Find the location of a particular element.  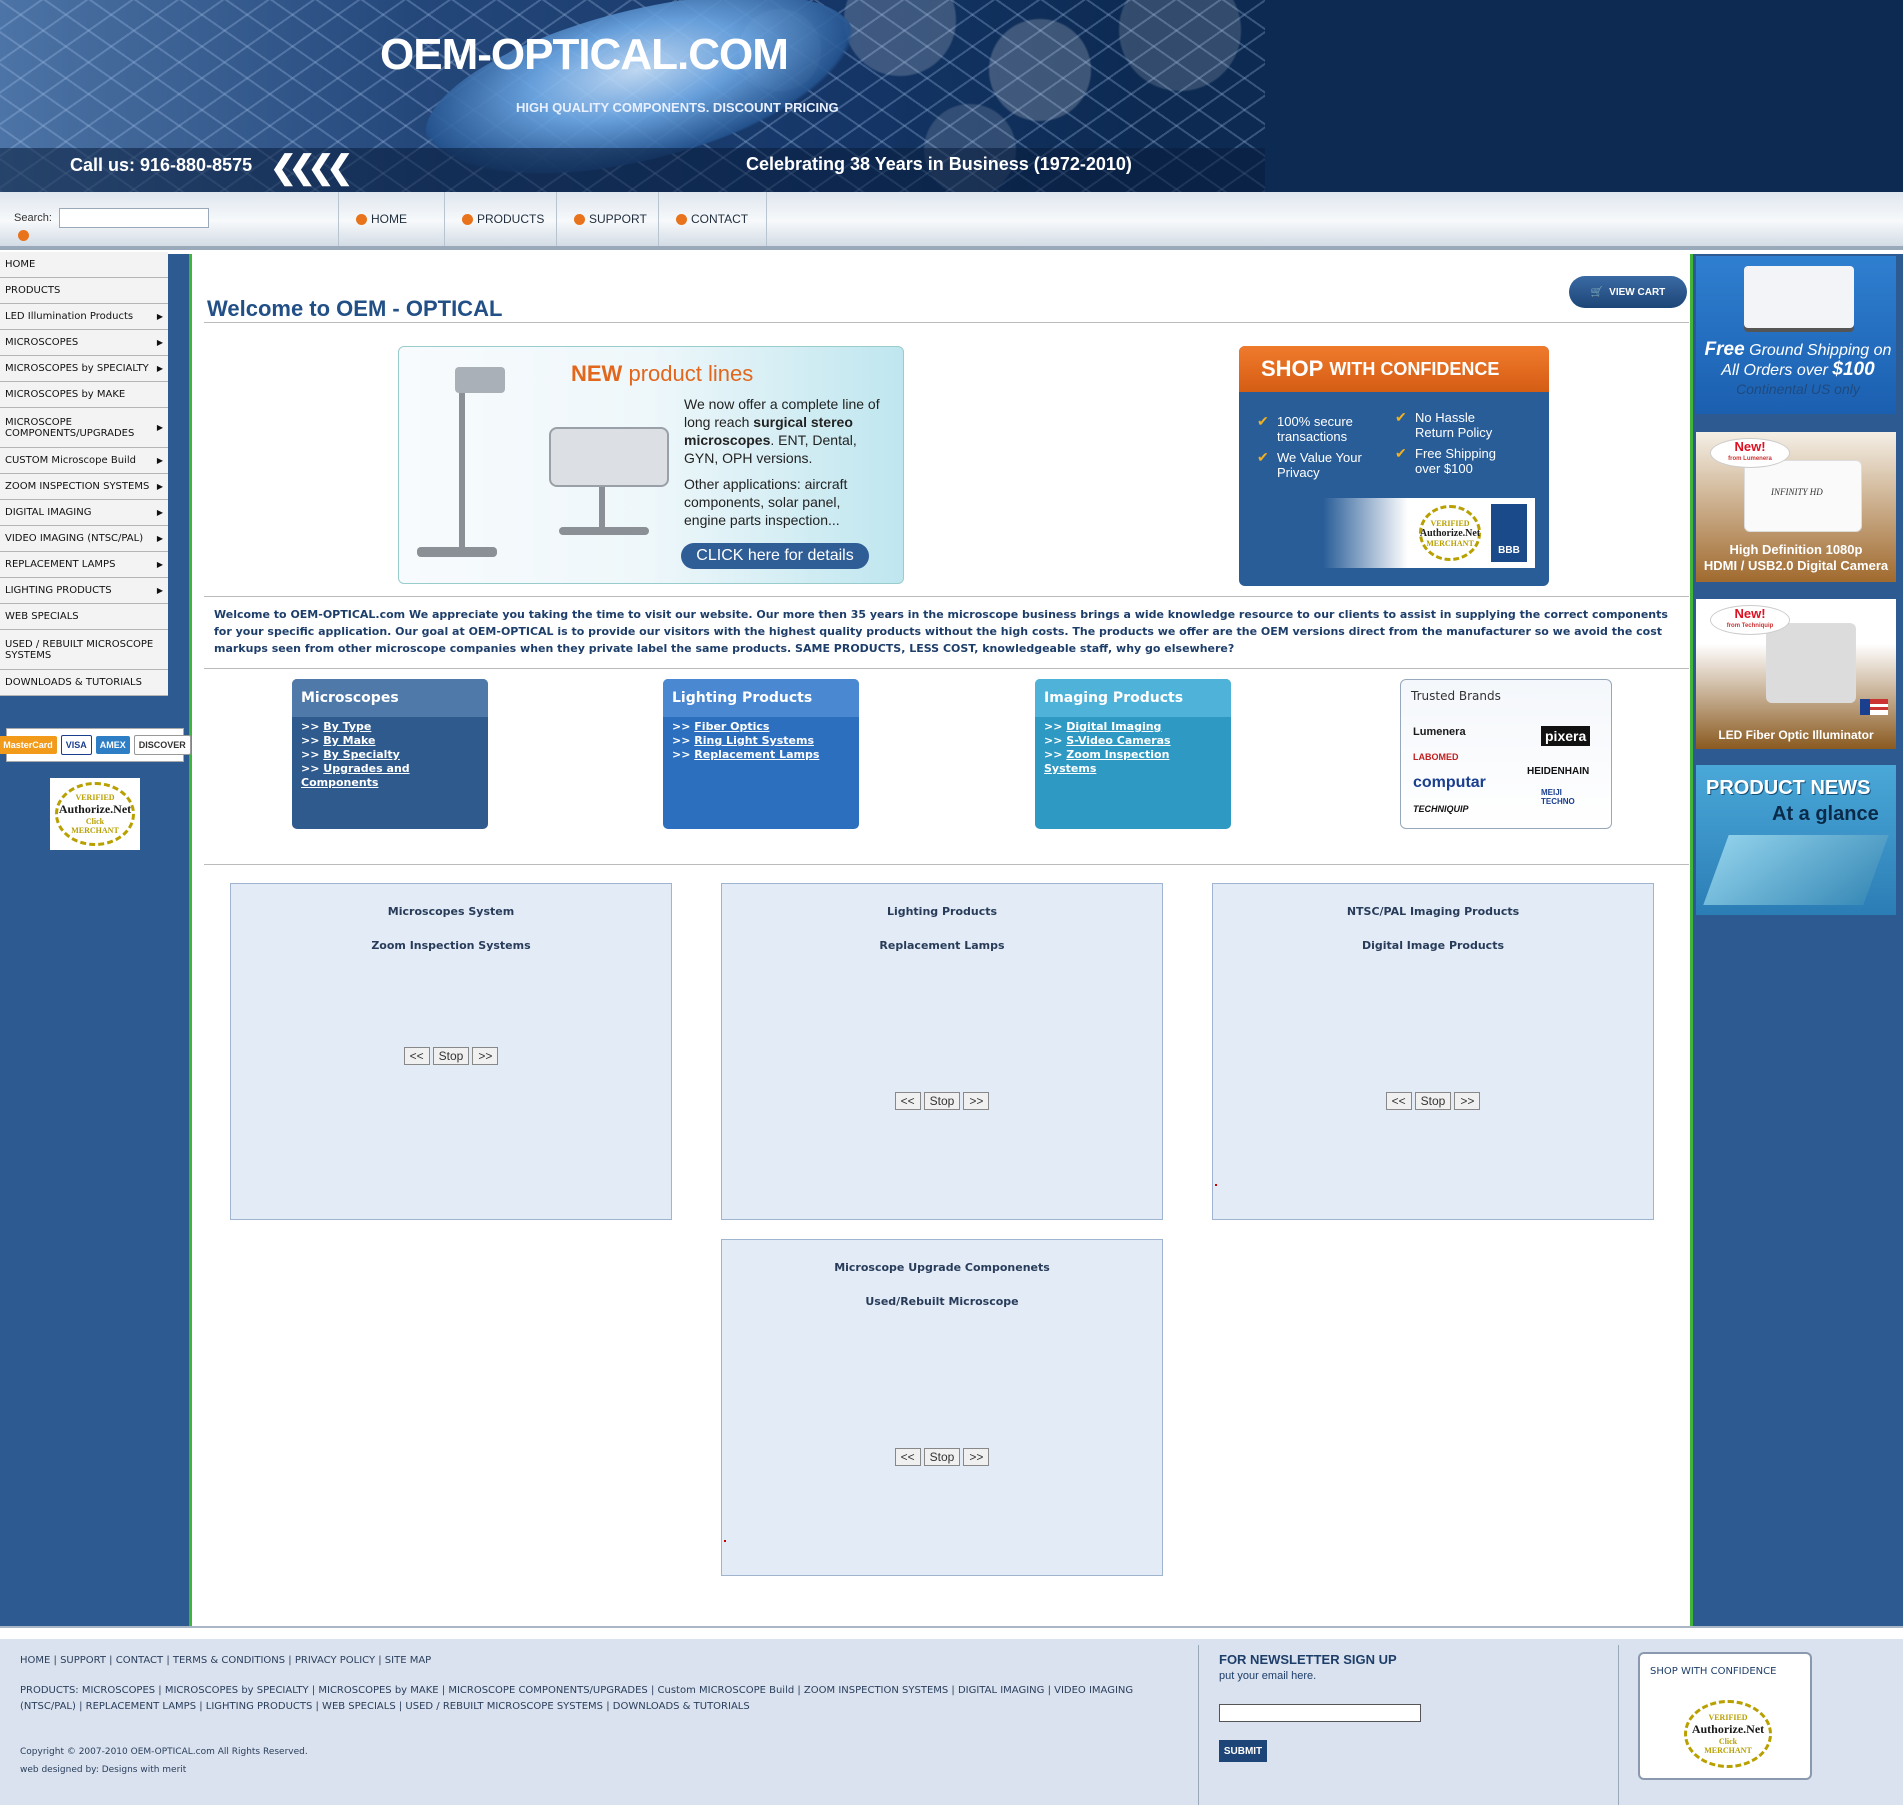

newsletter-email-input is located at coordinates (1320, 1713).